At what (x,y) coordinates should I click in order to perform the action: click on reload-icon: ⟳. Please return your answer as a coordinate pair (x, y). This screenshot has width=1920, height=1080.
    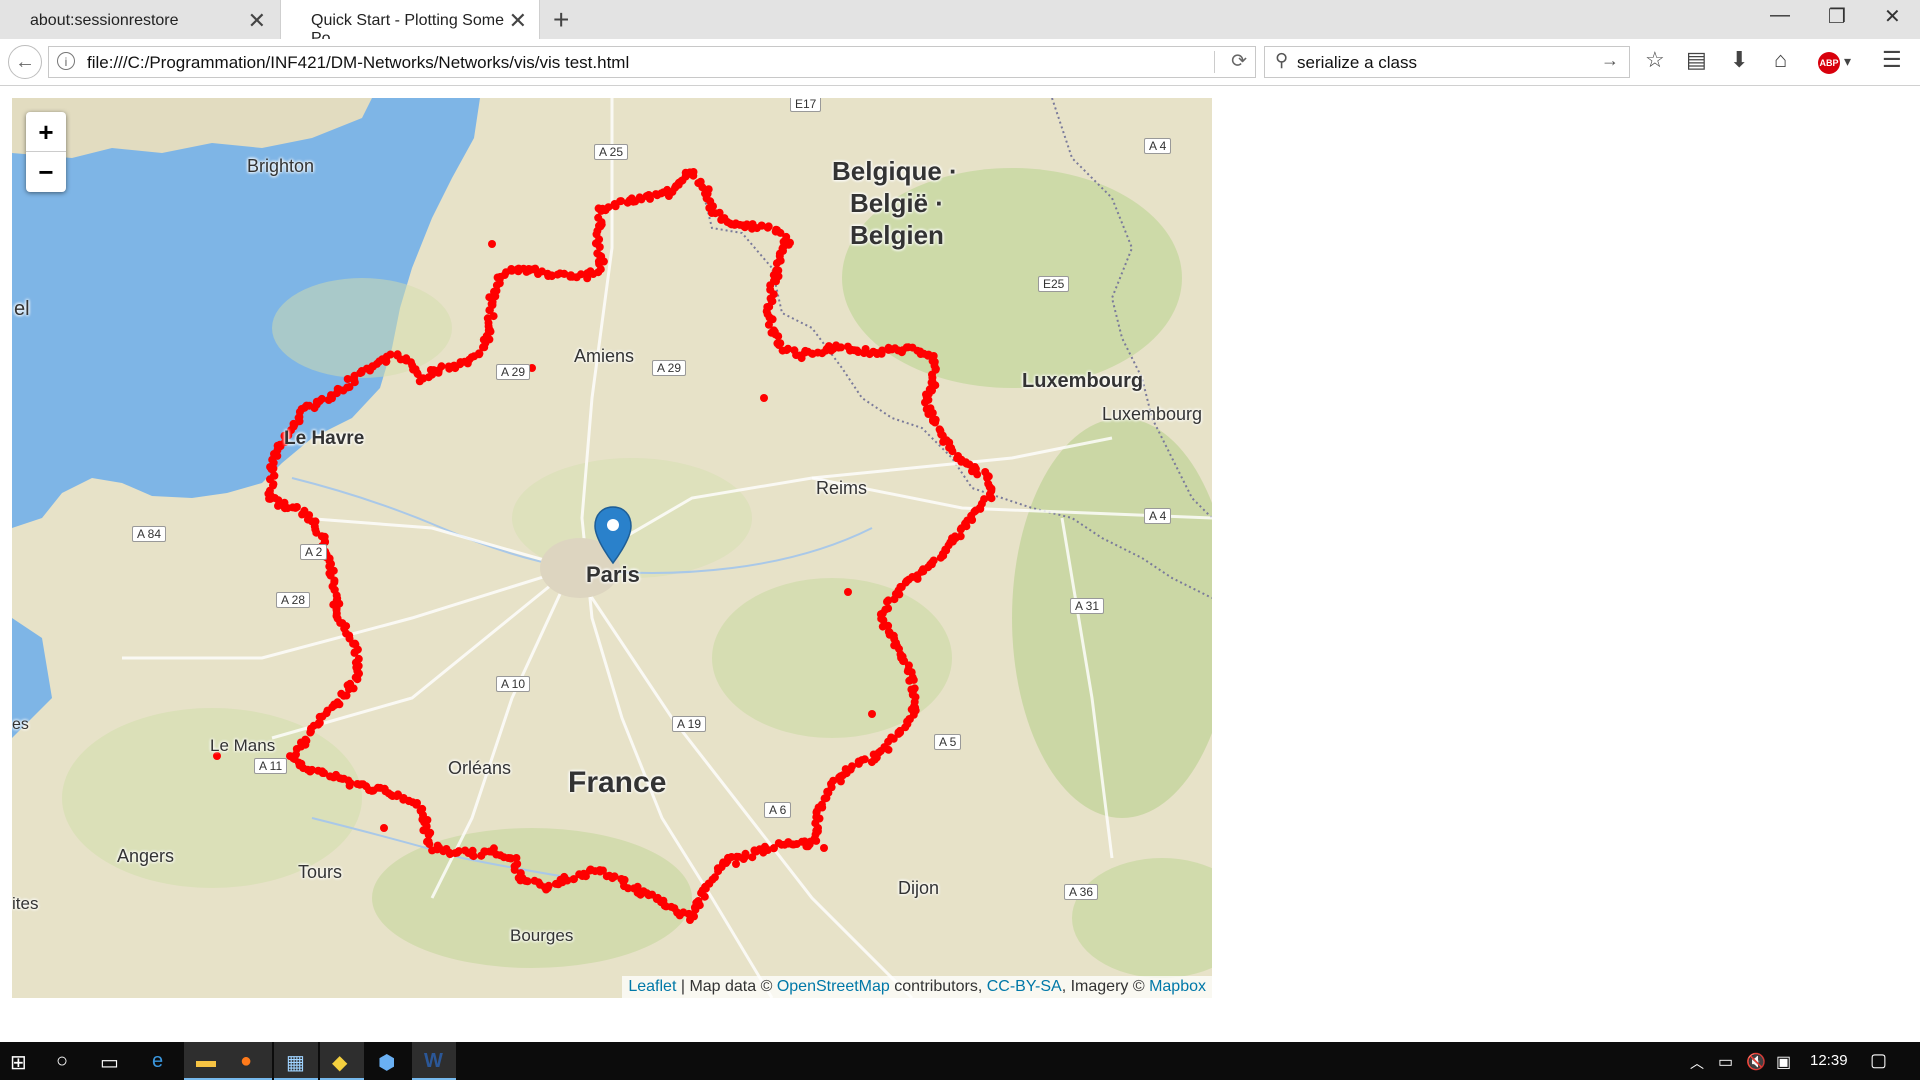
    Looking at the image, I should click on (1239, 61).